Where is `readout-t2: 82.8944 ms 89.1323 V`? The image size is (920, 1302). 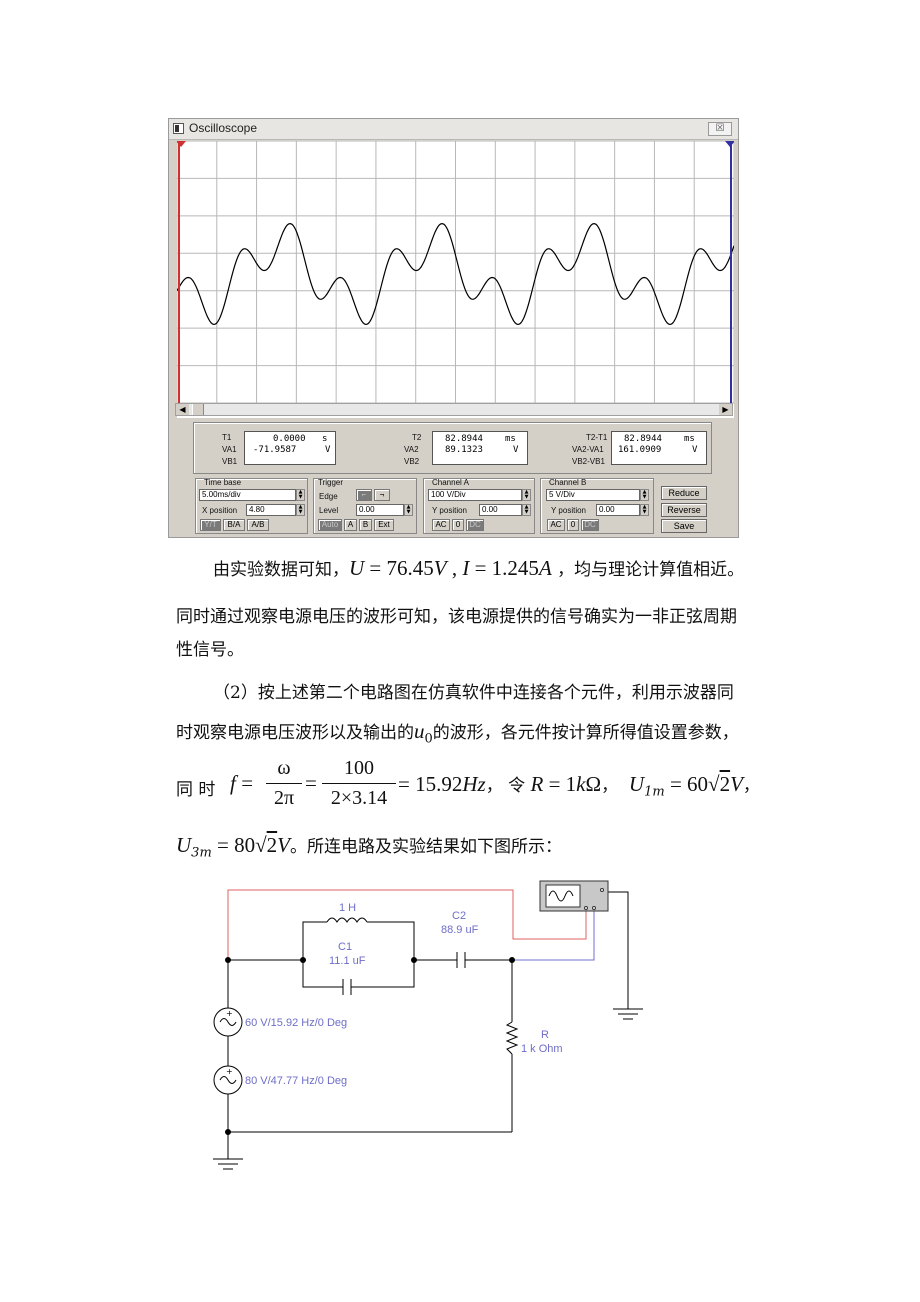
readout-t2: 82.8944 ms 89.1323 V is located at coordinates (480, 448).